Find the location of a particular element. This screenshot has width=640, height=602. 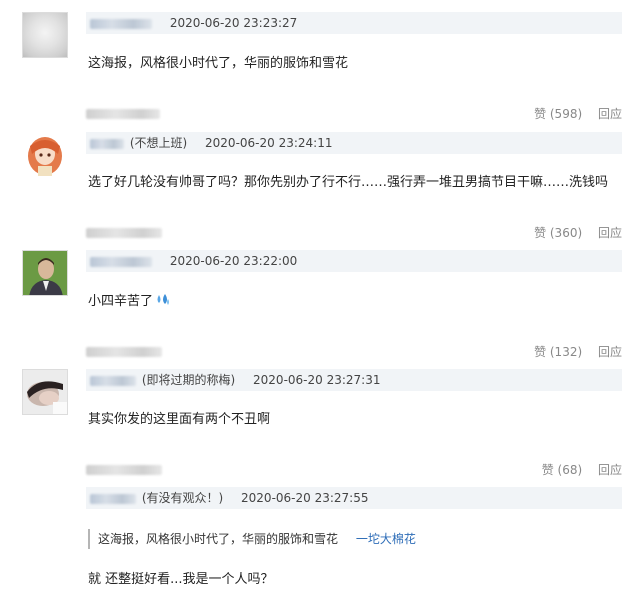

comment-meta-bar: 2020-06-20 23:23:27 is located at coordinates (354, 23).